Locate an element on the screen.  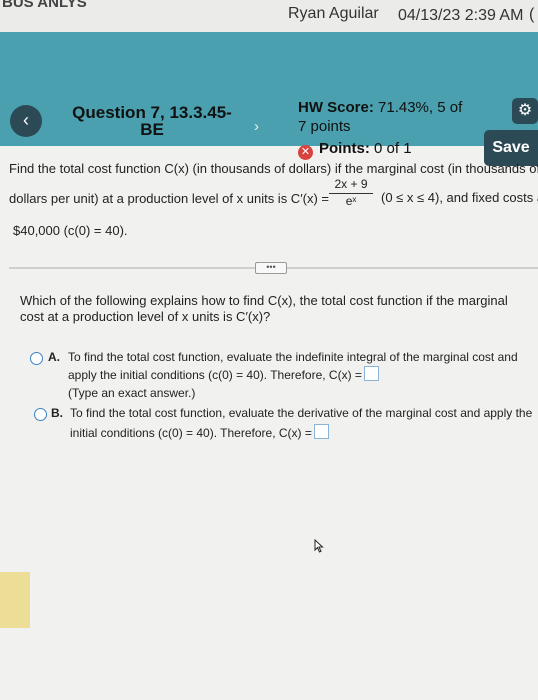
fraction-numerator: 2x + 9 is located at coordinates (351, 185).